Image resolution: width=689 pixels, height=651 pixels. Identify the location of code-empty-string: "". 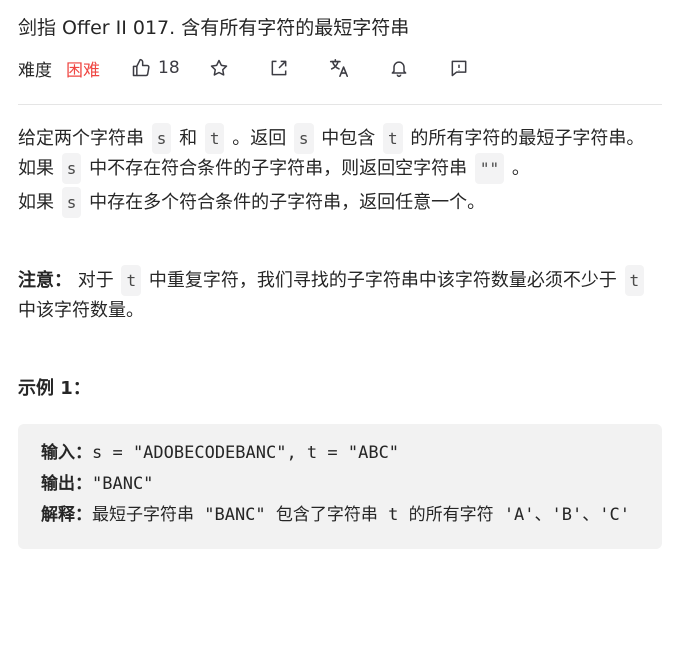
(489, 168).